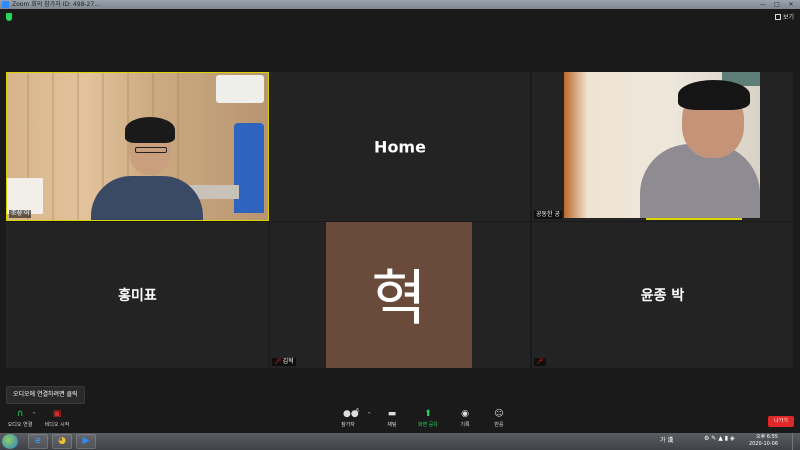 The image size is (800, 450). Describe the element at coordinates (57, 414) in the screenshot. I see `video-off-icon: ▣` at that location.